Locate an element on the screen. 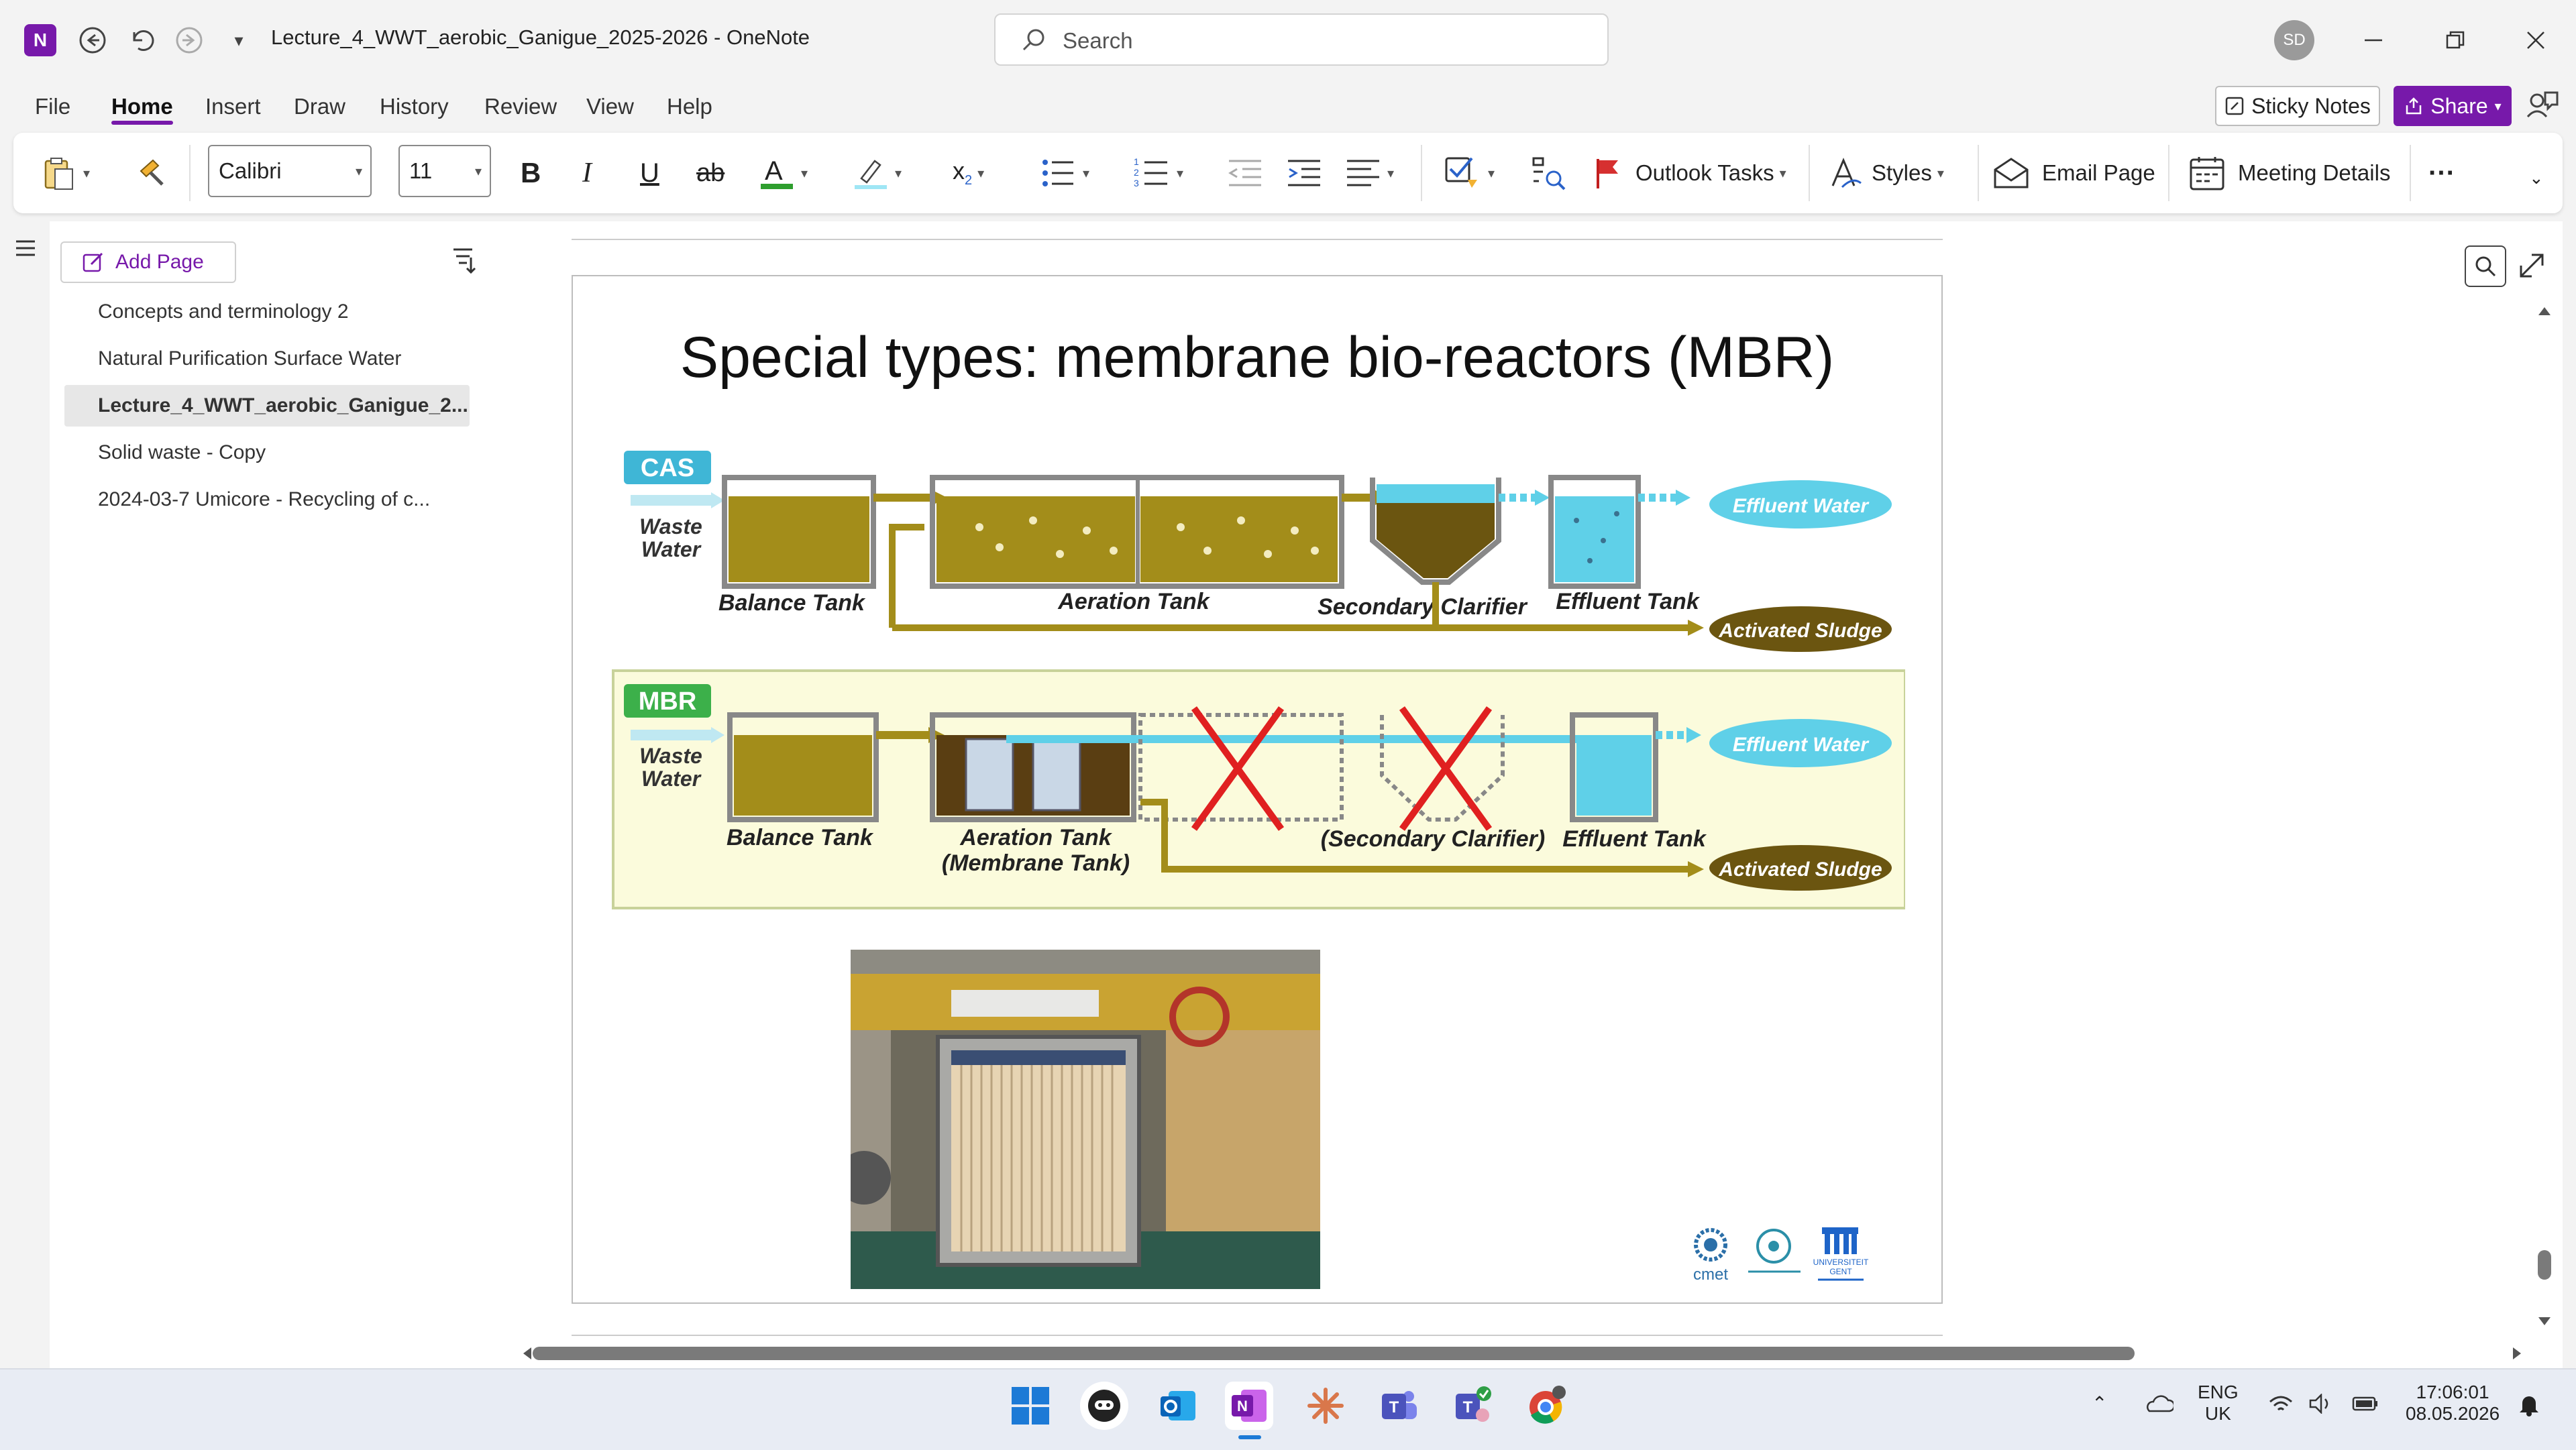 The image size is (2576, 1450). start-icon is located at coordinates (1030, 1406).